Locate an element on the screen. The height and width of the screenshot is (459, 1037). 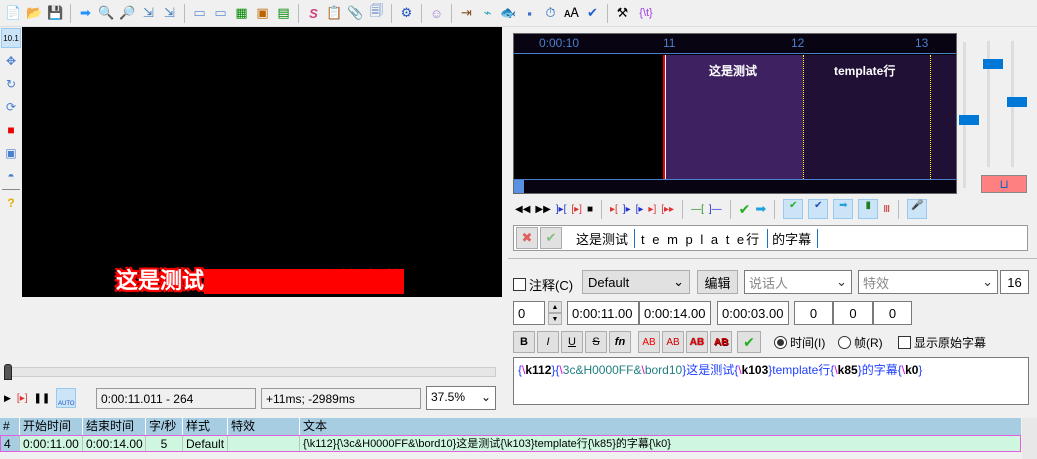
grid-scrollbar is located at coordinates (1029, 438).